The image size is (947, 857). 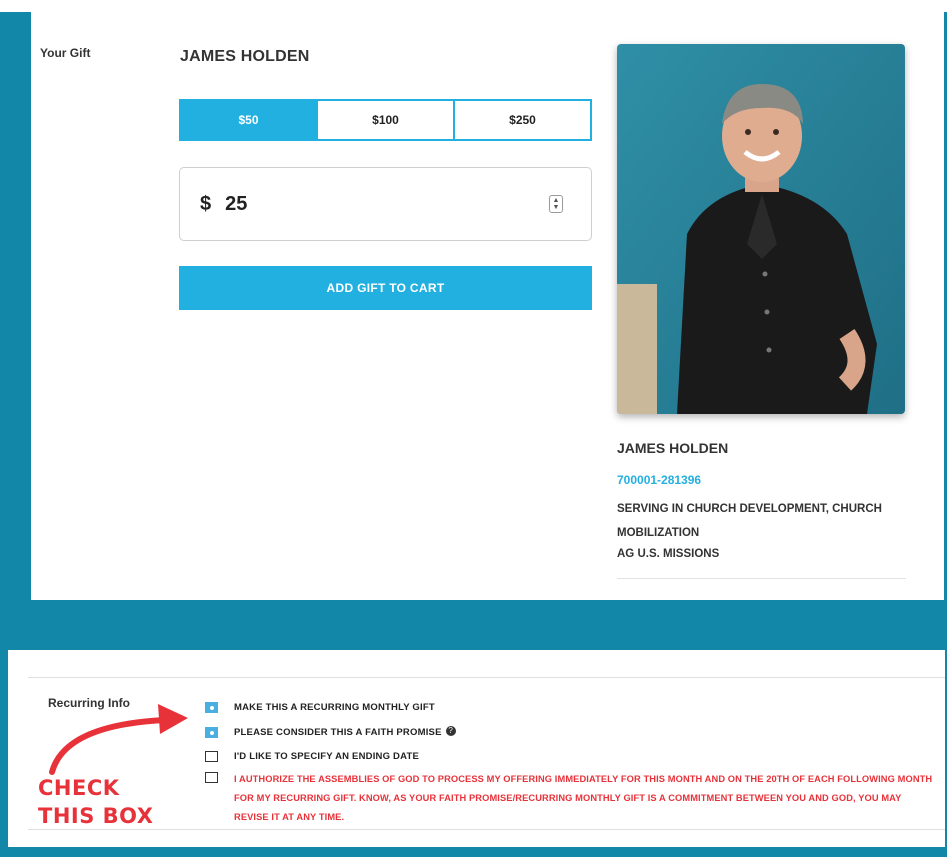 What do you see at coordinates (761, 229) in the screenshot?
I see `missionary-photo` at bounding box center [761, 229].